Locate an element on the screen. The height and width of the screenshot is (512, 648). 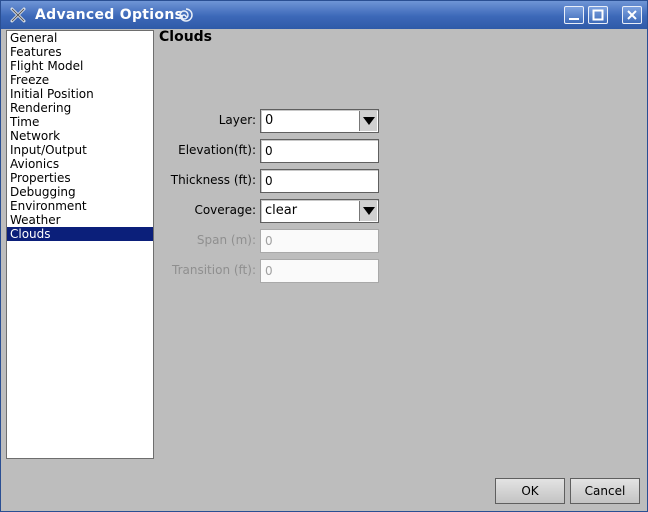
coverage-dropdown-arrow is located at coordinates (368, 211).